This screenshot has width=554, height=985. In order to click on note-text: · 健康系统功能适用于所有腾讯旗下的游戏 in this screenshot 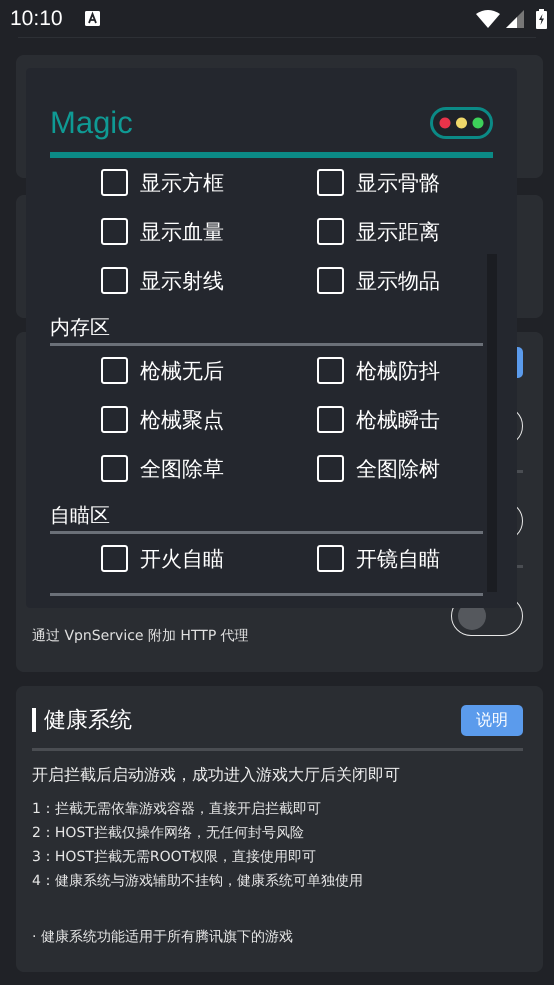, I will do `click(163, 937)`.